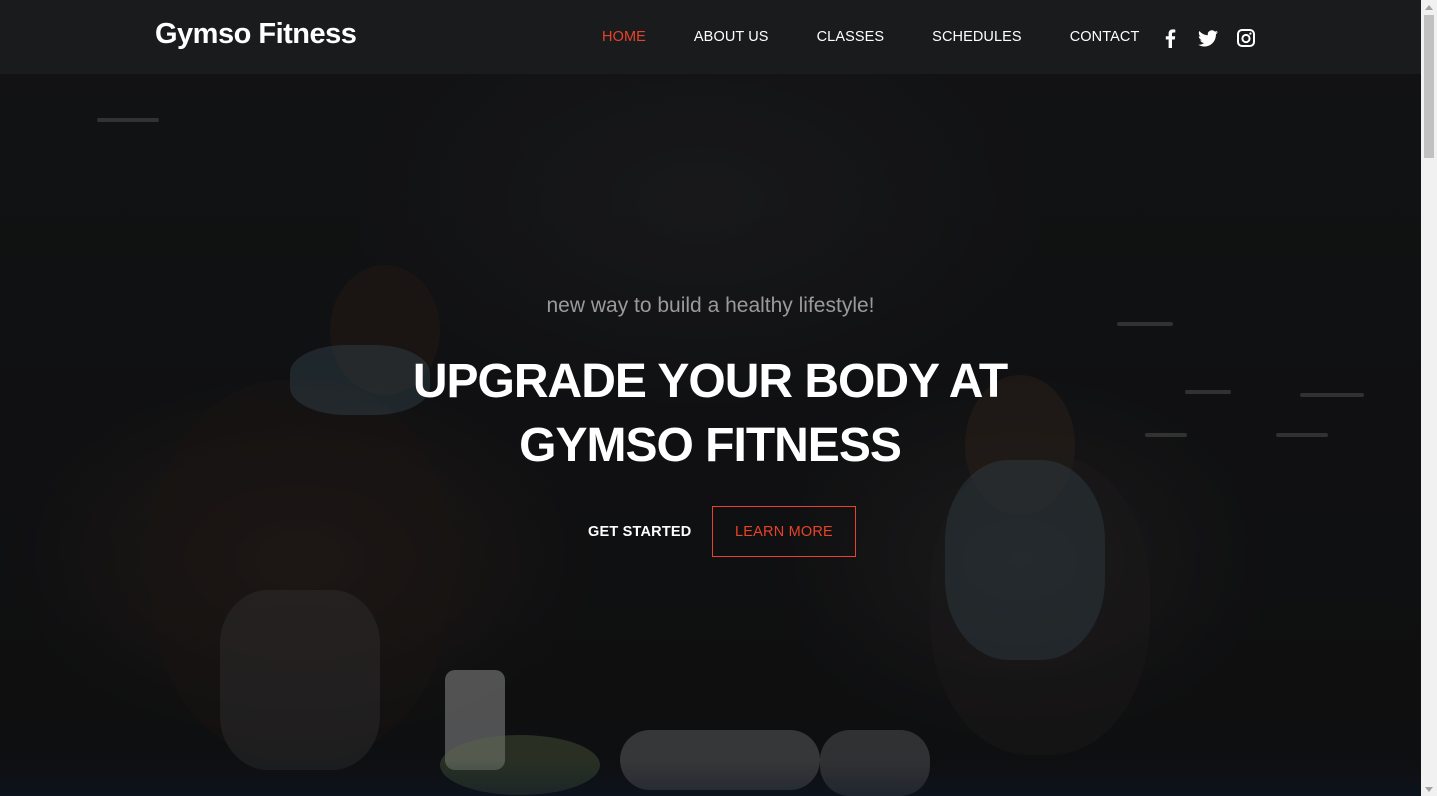 The height and width of the screenshot is (796, 1437). What do you see at coordinates (731, 37) in the screenshot?
I see `nav-about-us: ABOUT US` at bounding box center [731, 37].